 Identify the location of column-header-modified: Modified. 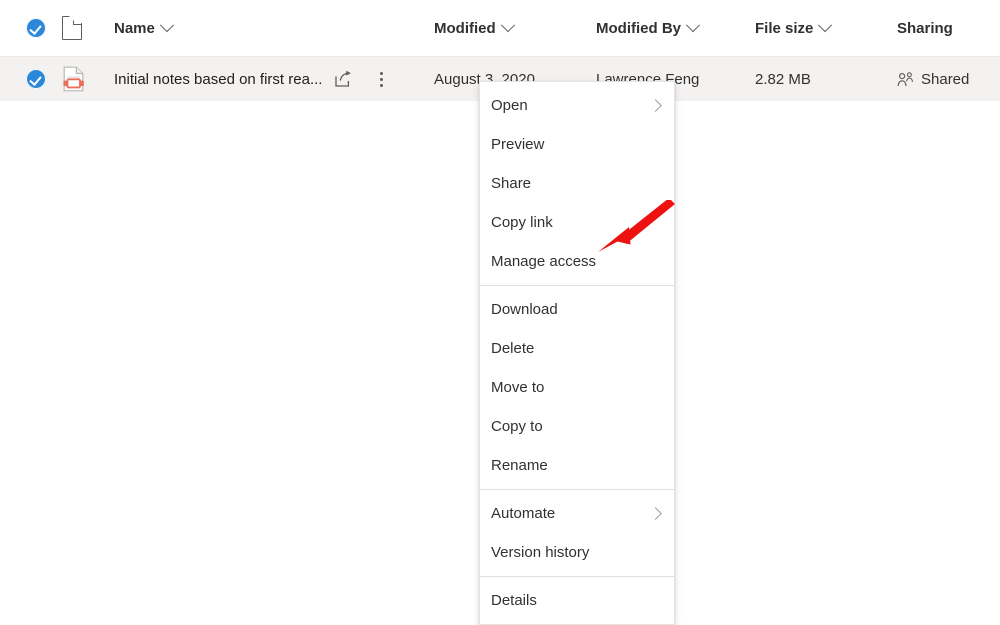
(515, 27).